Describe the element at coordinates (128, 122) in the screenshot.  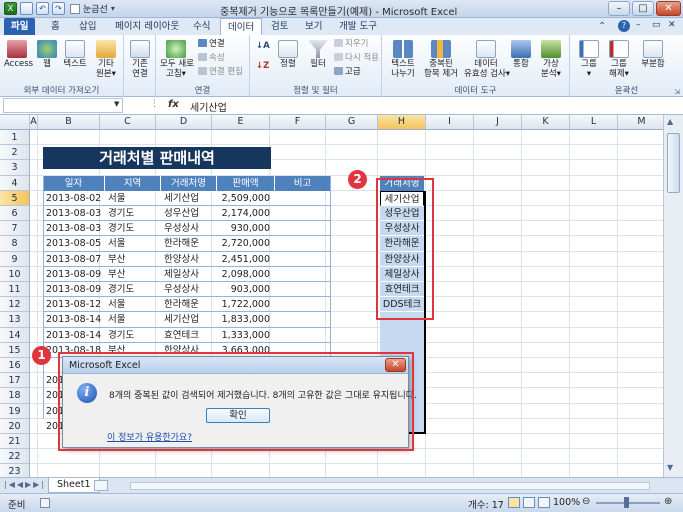
I see `column-header: C` at that location.